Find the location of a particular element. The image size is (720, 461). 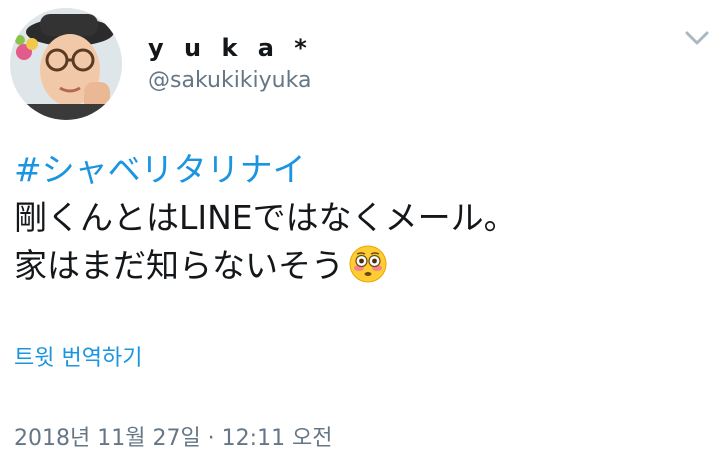

tweet-menu-button is located at coordinates (697, 38).